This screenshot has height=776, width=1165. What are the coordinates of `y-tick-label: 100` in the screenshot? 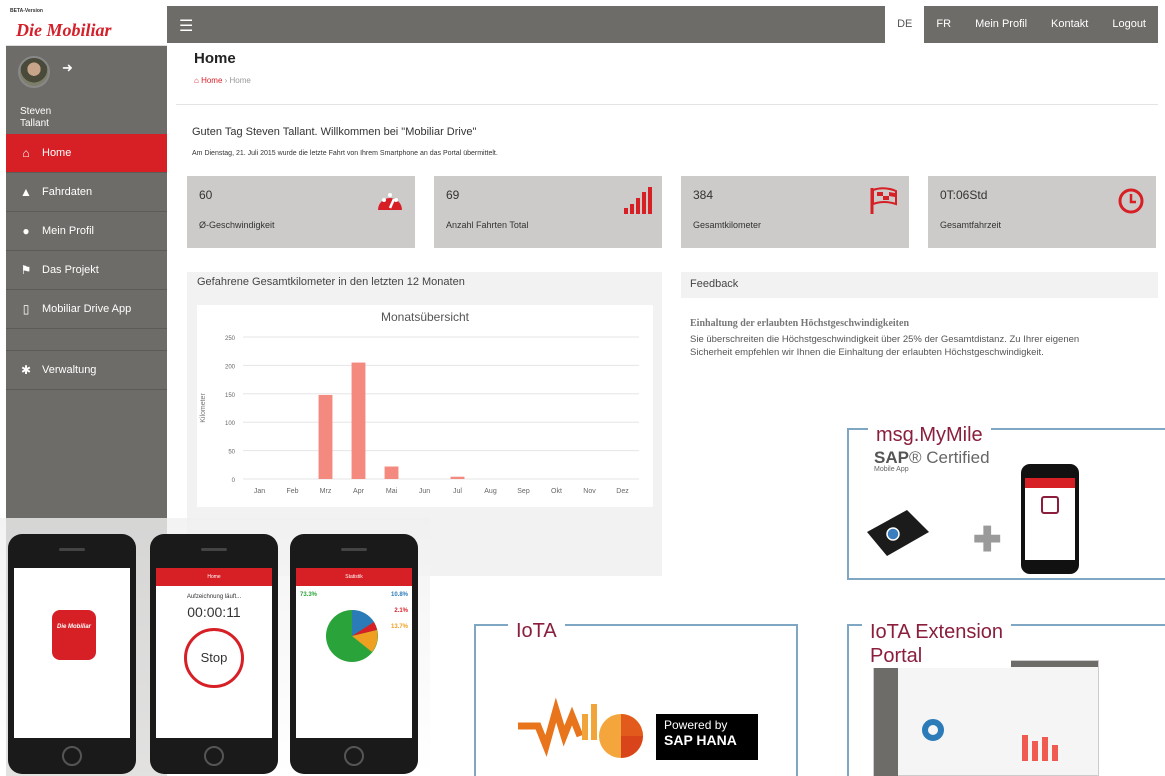 It's located at (230, 424).